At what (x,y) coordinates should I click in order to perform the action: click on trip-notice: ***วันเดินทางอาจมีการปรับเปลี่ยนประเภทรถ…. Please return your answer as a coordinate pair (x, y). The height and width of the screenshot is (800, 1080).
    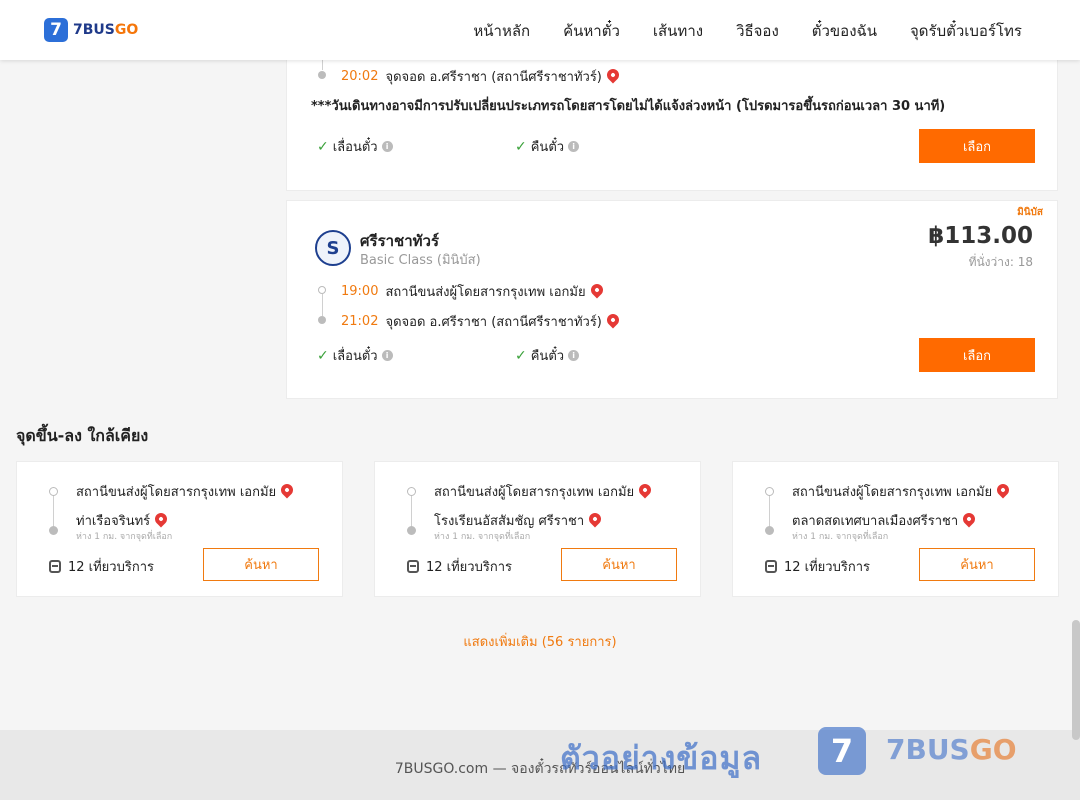
    Looking at the image, I should click on (628, 106).